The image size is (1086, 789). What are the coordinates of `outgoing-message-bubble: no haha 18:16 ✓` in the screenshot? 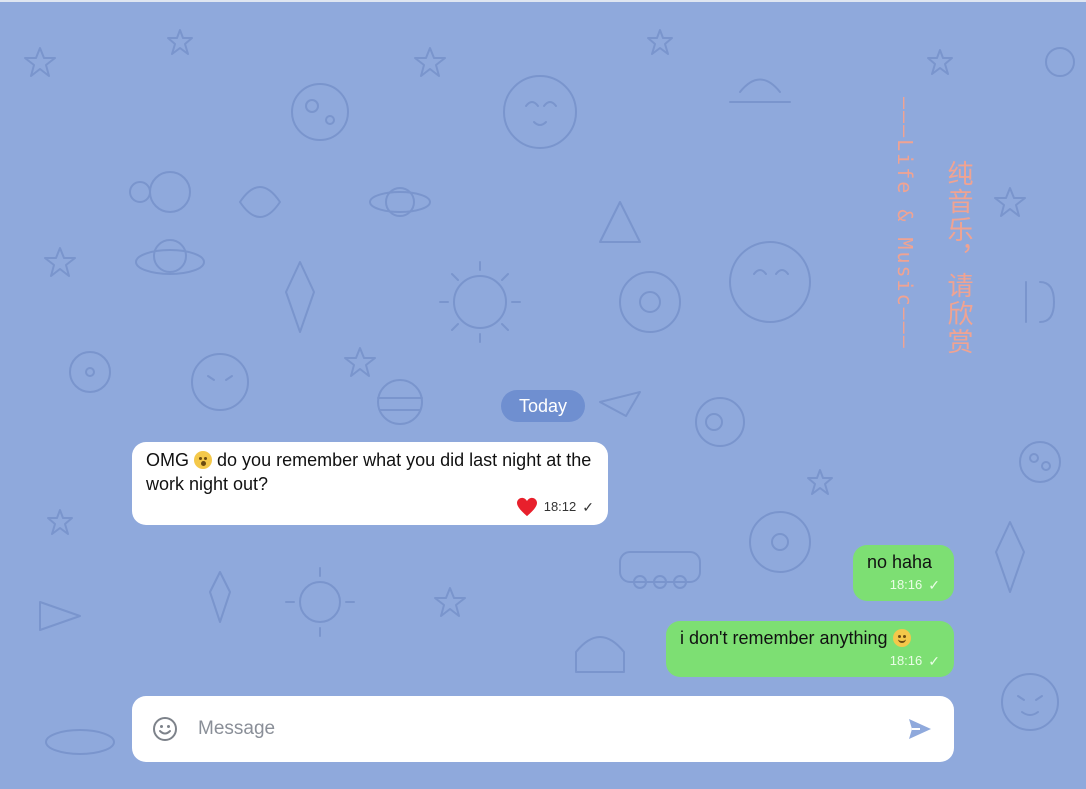 It's located at (903, 573).